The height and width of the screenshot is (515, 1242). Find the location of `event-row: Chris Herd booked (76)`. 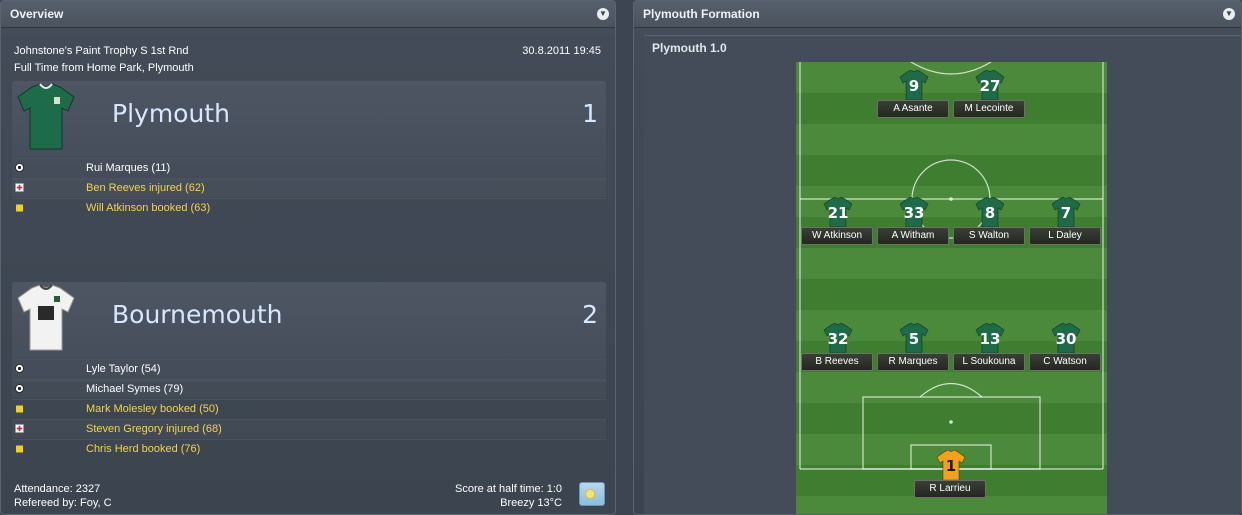

event-row: Chris Herd booked (76) is located at coordinates (309, 448).